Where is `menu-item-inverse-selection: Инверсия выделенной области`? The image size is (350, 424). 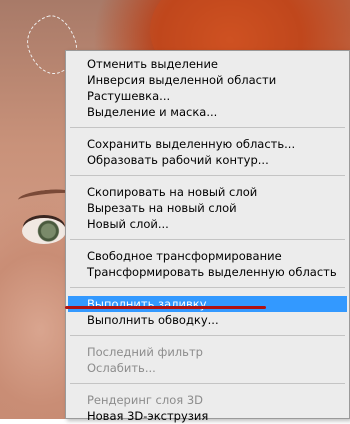 menu-item-inverse-selection: Инверсия выделенной области is located at coordinates (207, 80).